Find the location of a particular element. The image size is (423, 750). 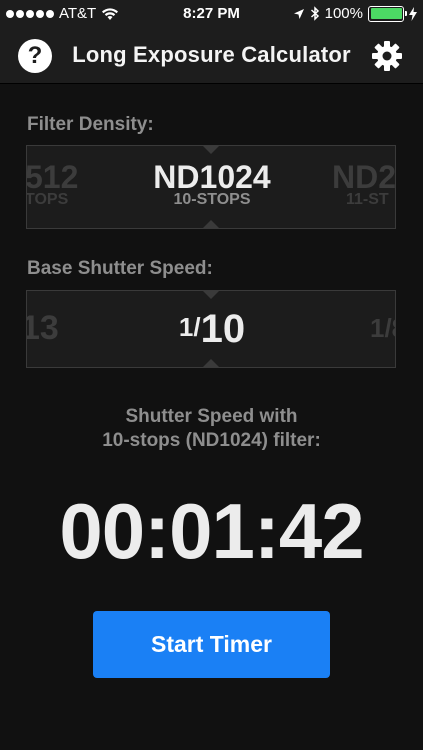

shutter-current-numerator: 1/ is located at coordinates (189, 327).